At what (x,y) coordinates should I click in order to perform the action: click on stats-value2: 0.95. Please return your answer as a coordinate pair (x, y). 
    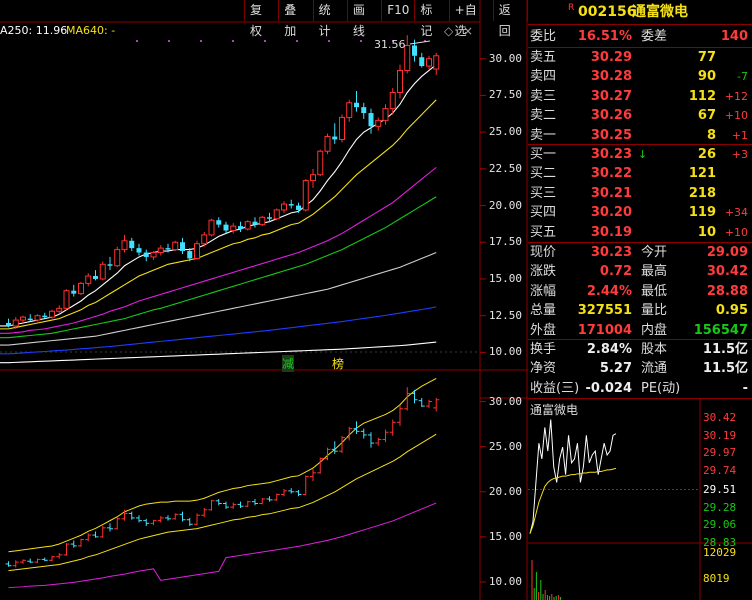
    Looking at the image, I should click on (731, 311).